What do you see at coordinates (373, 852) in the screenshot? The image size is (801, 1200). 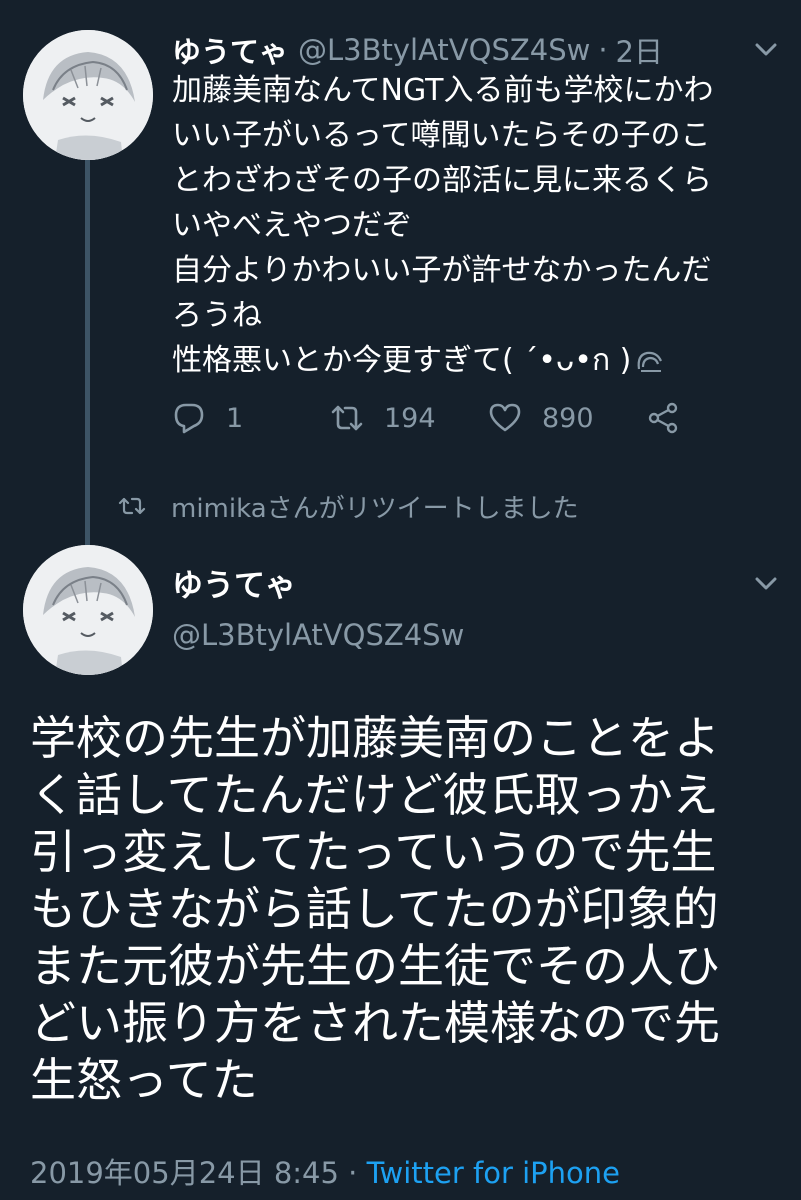 I see `tweet-text-line: 引っ変えしてたっていうので先生` at bounding box center [373, 852].